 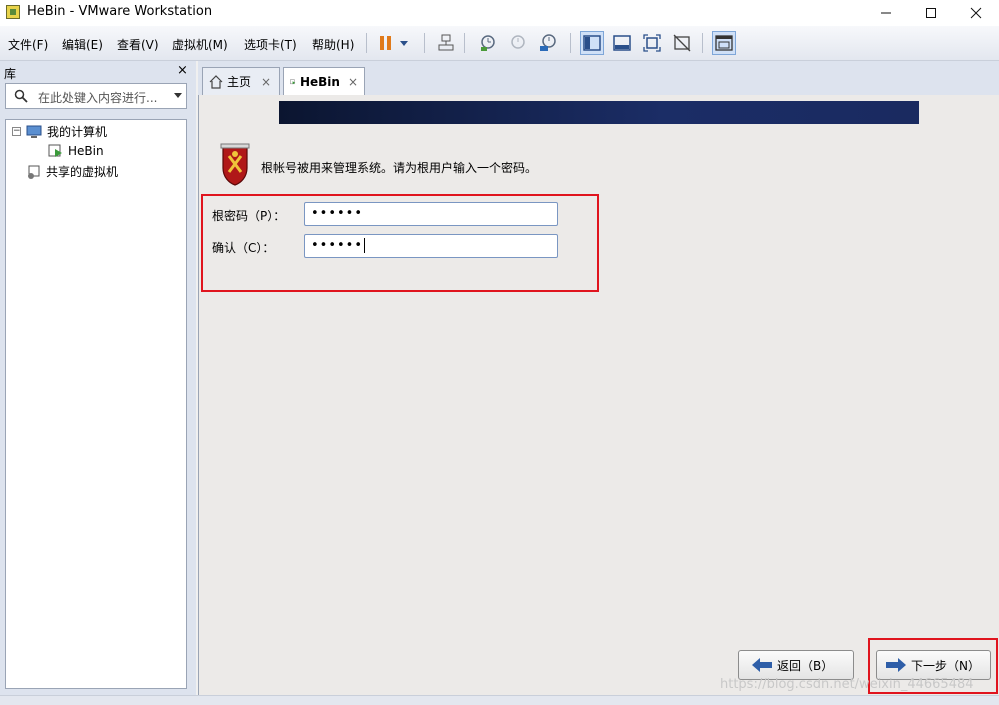 I want to click on tab-close-home: ×, so click(x=266, y=82).